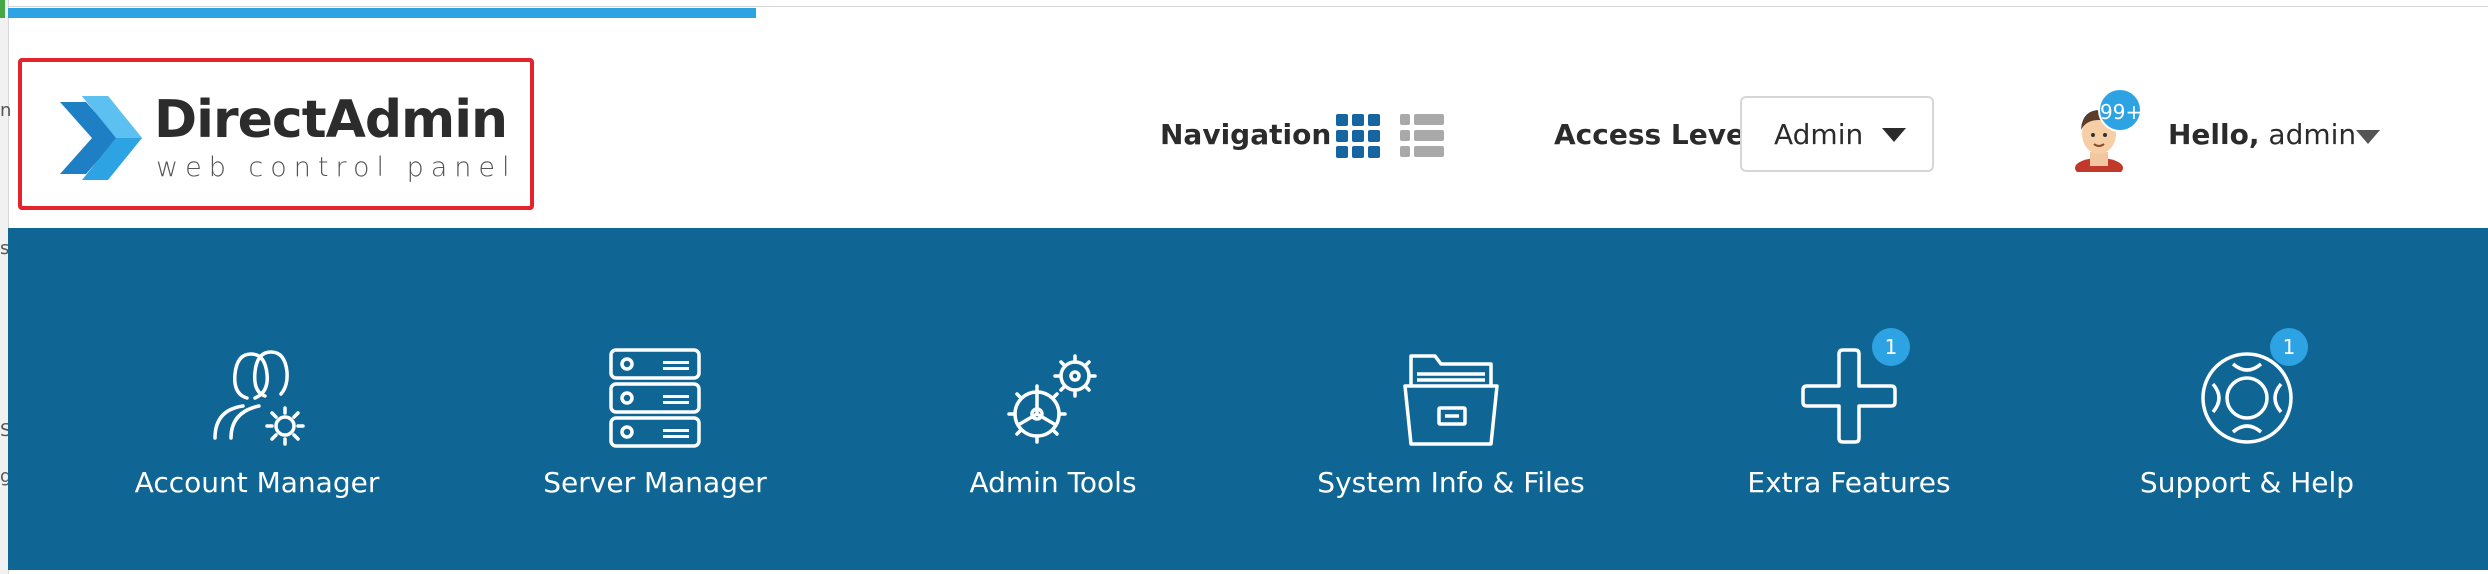 Image resolution: width=2488 pixels, height=574 pixels. What do you see at coordinates (2312, 134) in the screenshot?
I see `username-label: admin` at bounding box center [2312, 134].